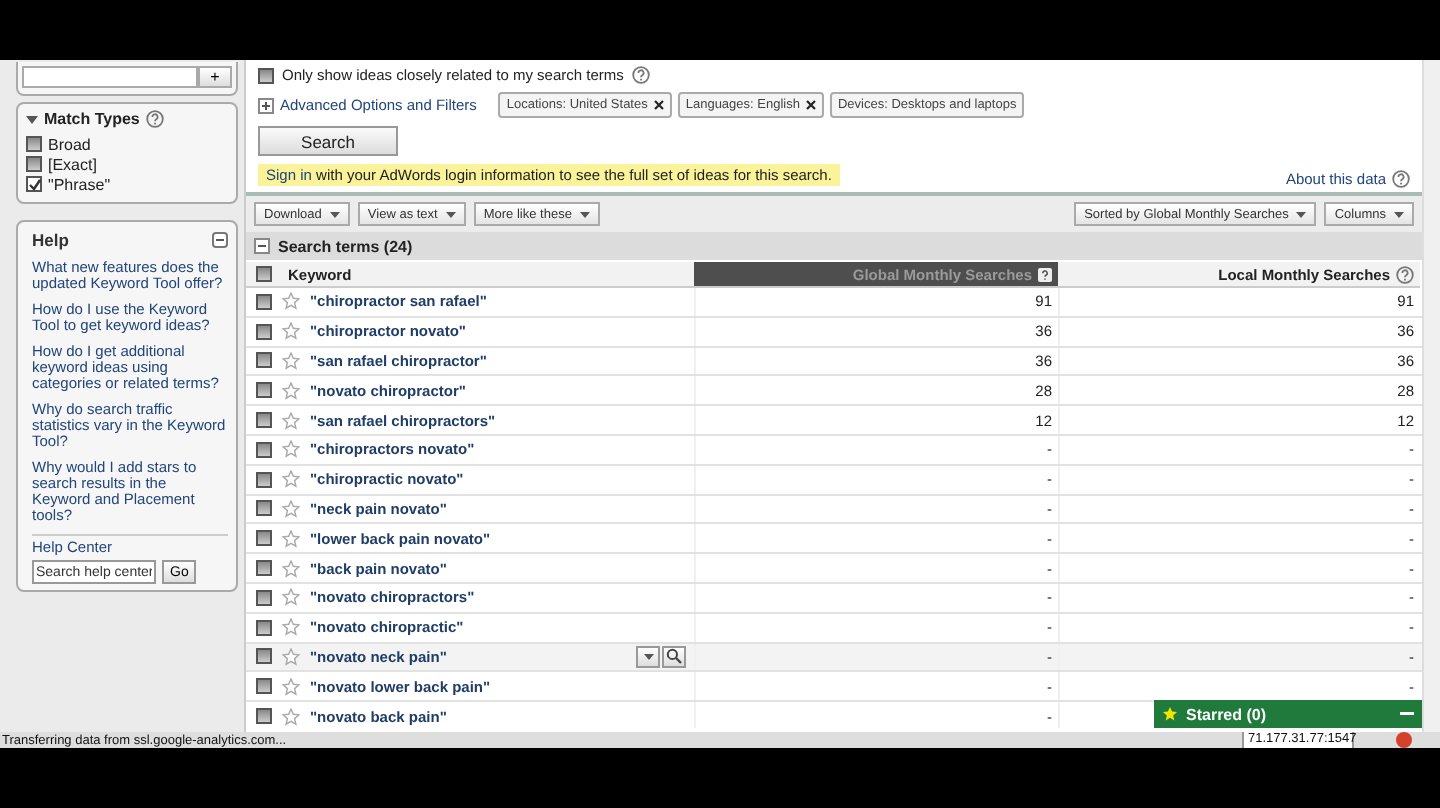 The height and width of the screenshot is (808, 1440). Describe the element at coordinates (1431, 396) in the screenshot. I see `scrollbar` at that location.